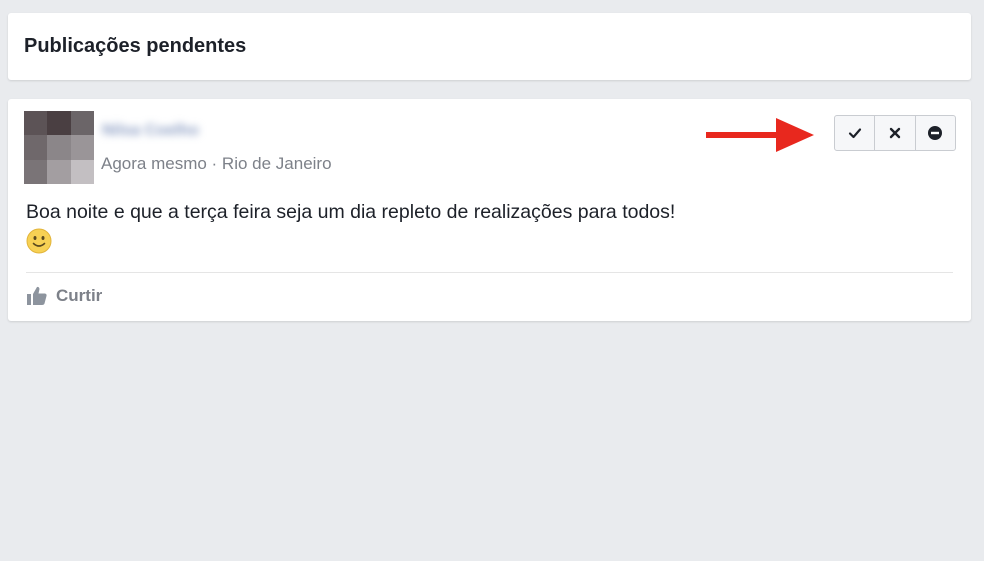 The height and width of the screenshot is (561, 984). Describe the element at coordinates (37, 295) in the screenshot. I see `thumbs-up-icon` at that location.